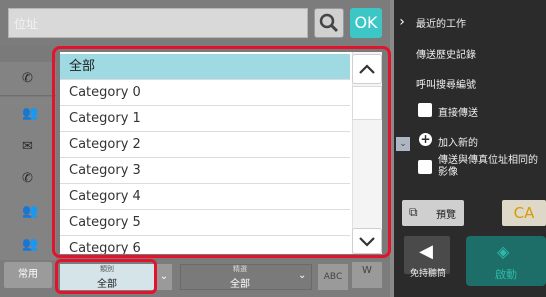  Describe the element at coordinates (481, 53) in the screenshot. I see `menu-send-history: 傳送歷史記錄` at that location.